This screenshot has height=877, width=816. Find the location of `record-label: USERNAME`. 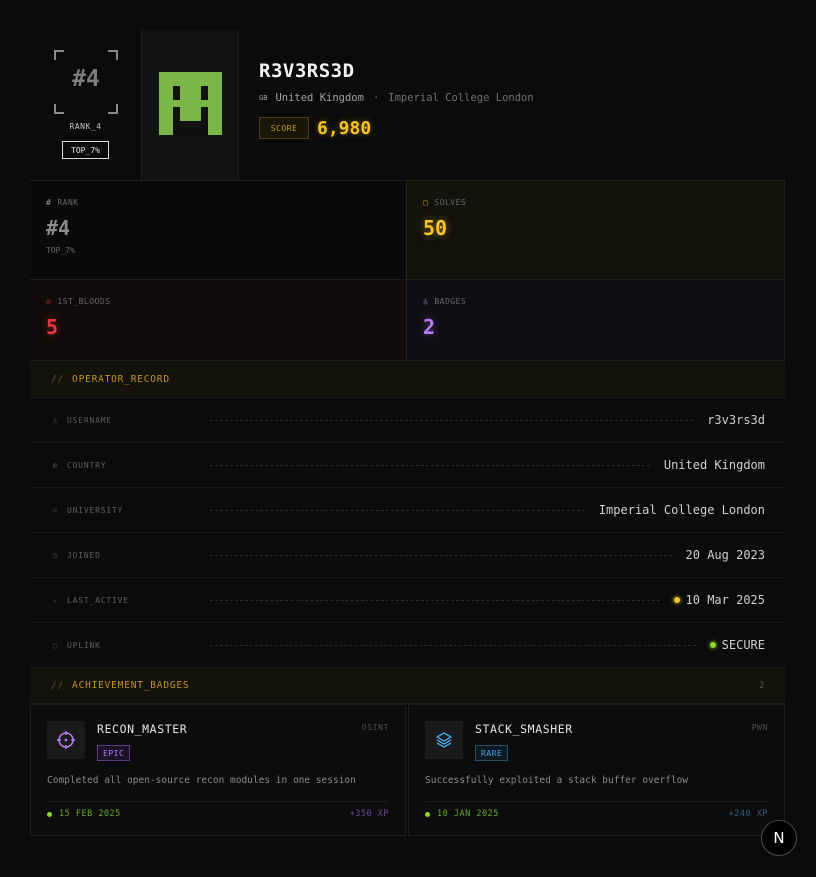

record-label: USERNAME is located at coordinates (89, 420).